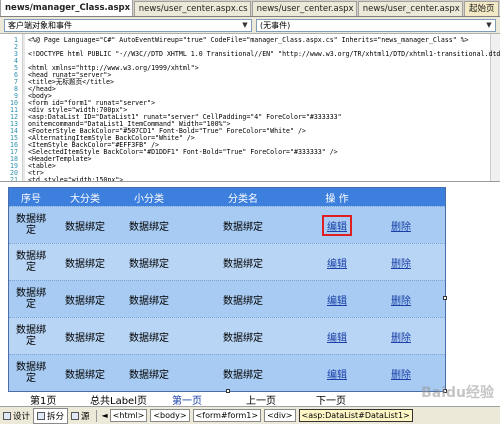  Describe the element at coordinates (337, 199) in the screenshot. I see `header-operations: 操 作` at that location.